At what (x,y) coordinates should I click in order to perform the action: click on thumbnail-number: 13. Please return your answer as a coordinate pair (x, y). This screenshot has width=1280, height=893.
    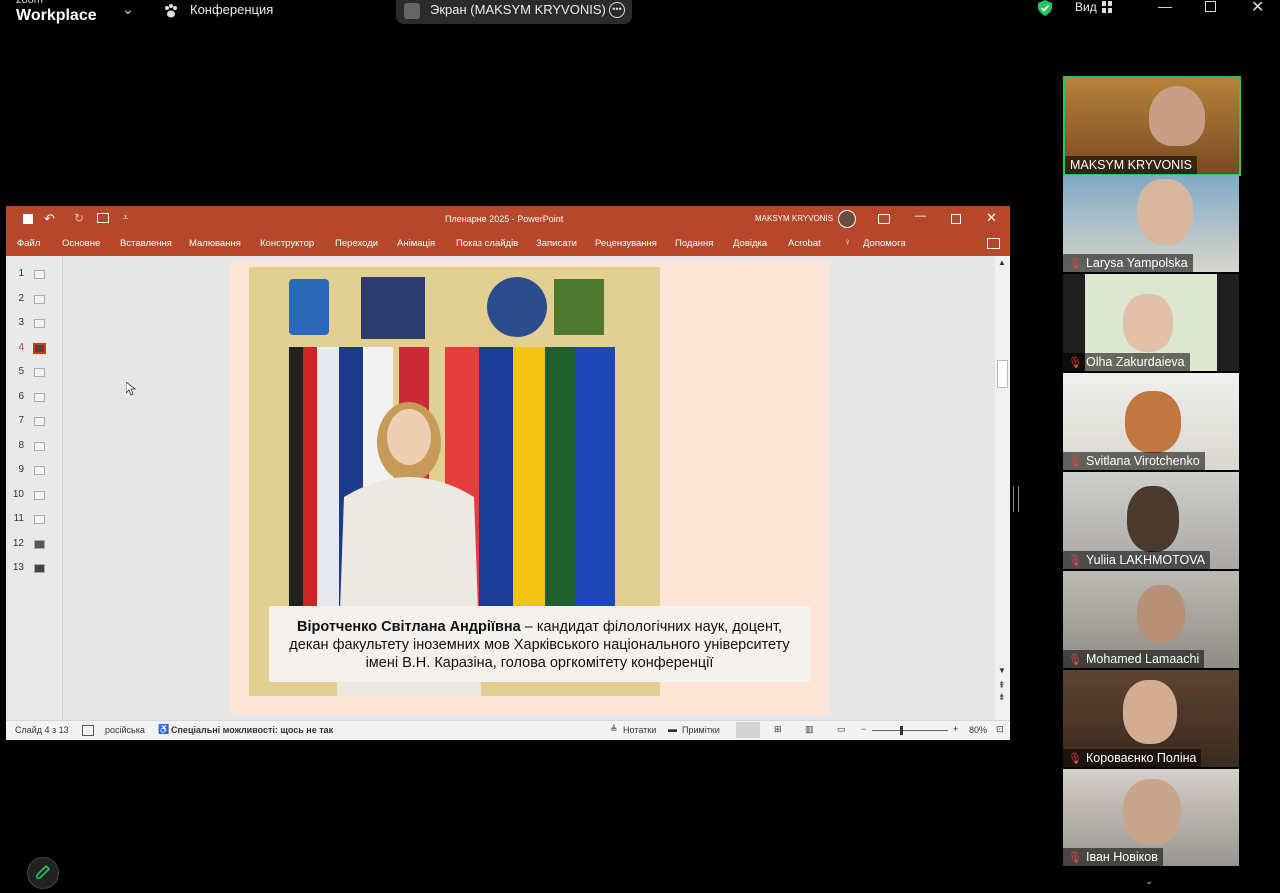
    Looking at the image, I should click on (15, 567).